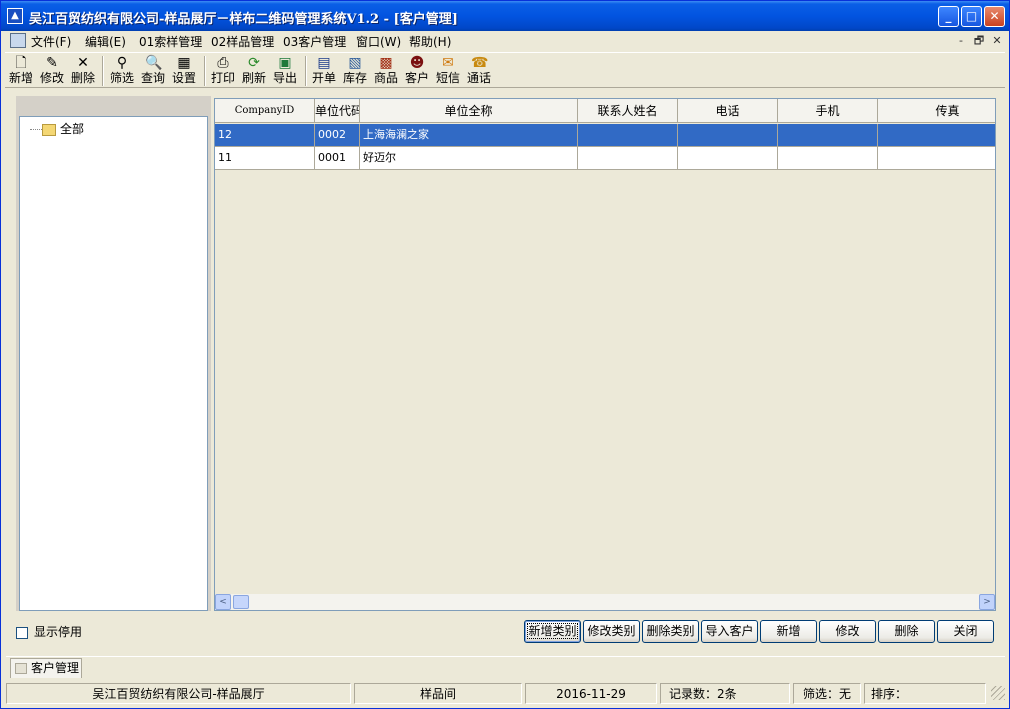 Image resolution: width=1010 pixels, height=709 pixels. What do you see at coordinates (469, 135) in the screenshot?
I see `cell-unit-name: 上海海澜之家` at bounding box center [469, 135].